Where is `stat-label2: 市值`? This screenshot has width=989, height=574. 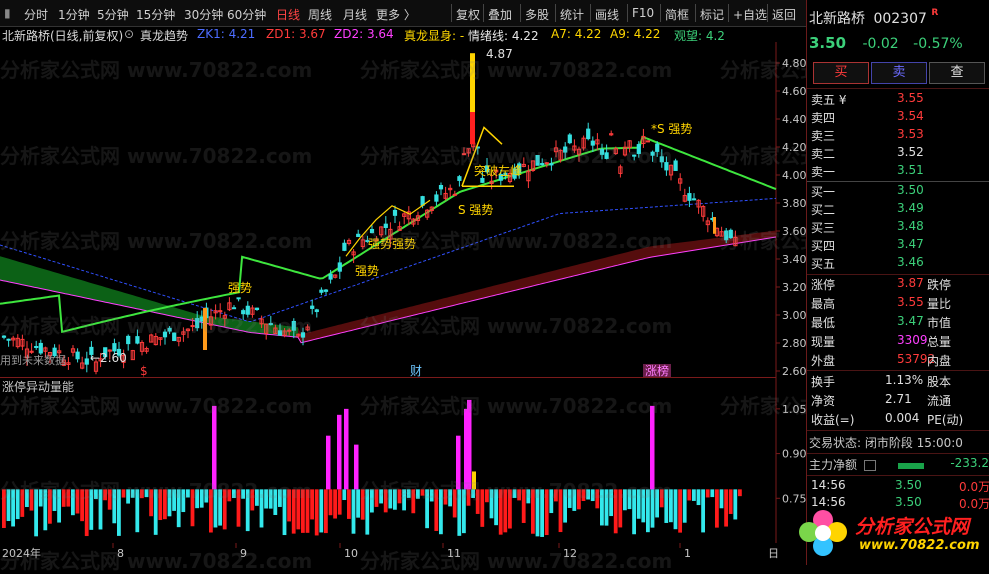 stat-label2: 市值 is located at coordinates (939, 323).